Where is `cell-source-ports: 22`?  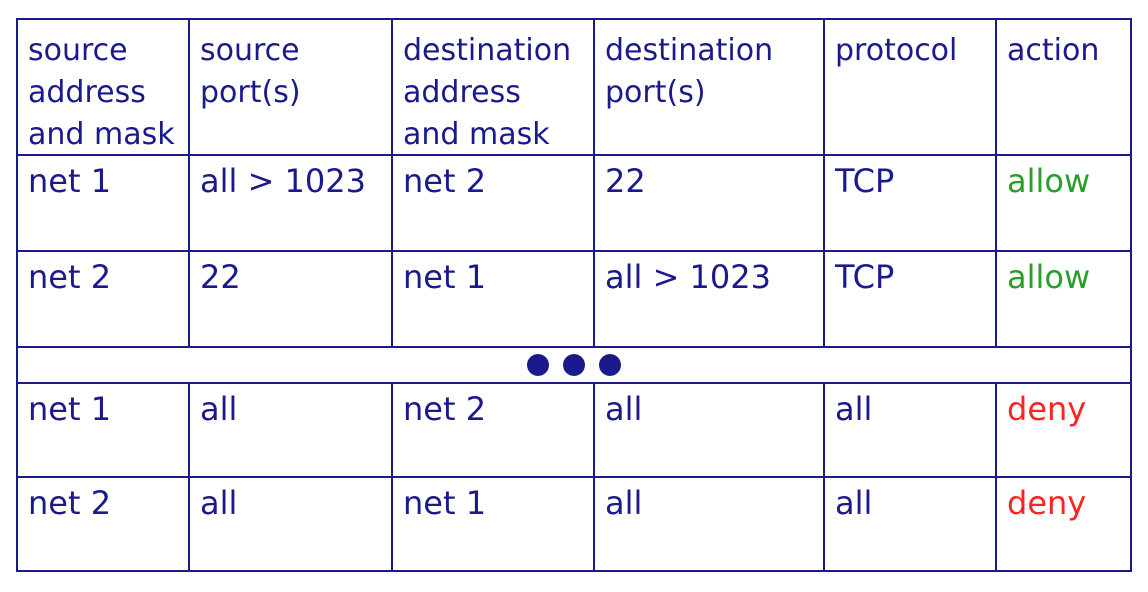
cell-source-ports: 22 is located at coordinates (291, 299).